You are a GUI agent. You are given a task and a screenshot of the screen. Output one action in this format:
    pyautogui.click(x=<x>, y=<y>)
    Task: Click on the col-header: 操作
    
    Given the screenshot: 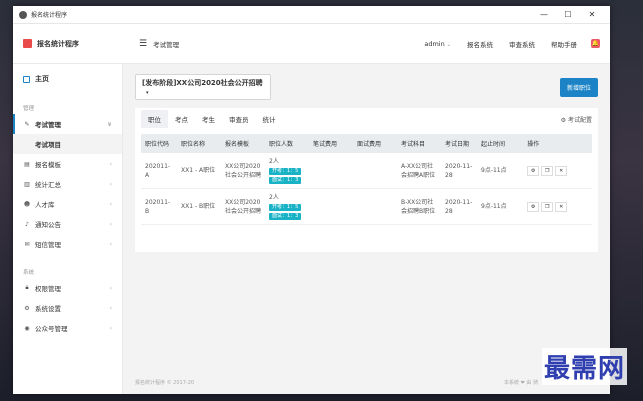 What is the action you would take?
    pyautogui.click(x=557, y=143)
    